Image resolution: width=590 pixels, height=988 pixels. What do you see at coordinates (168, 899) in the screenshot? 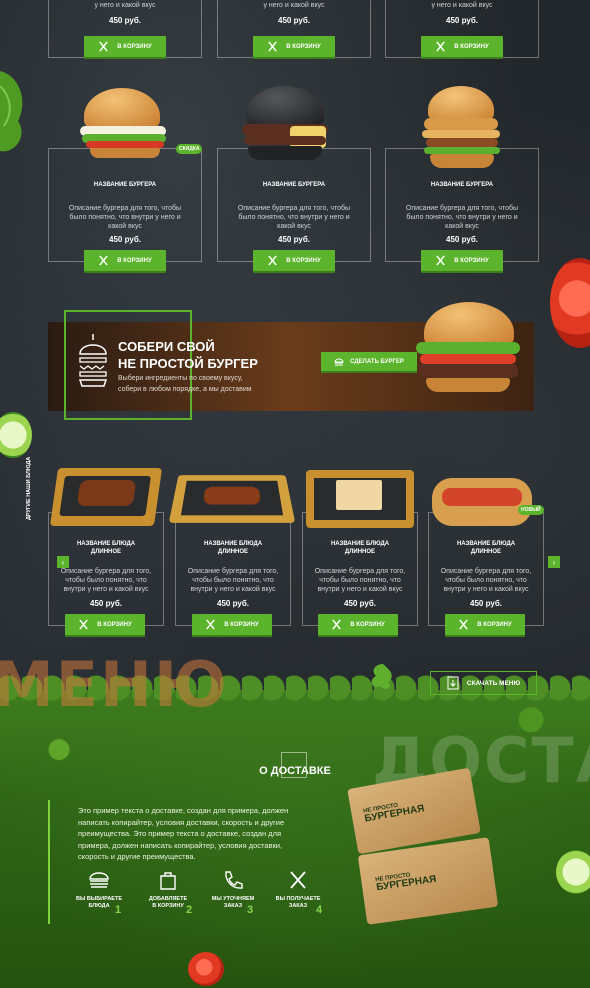
I see `step-label-line1: ДОБАВЛЯЕТЕ` at bounding box center [168, 899].